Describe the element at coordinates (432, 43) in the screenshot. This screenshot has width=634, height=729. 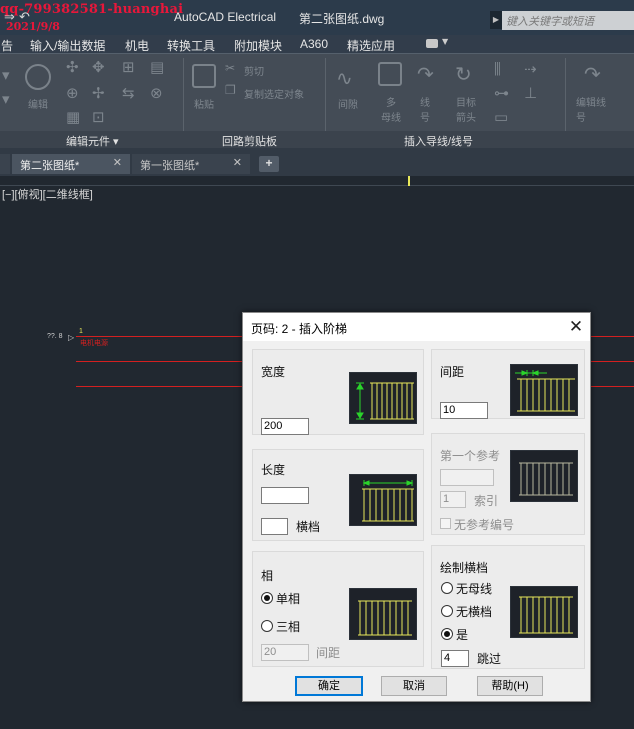
I see `ribbon-toggle-icon` at that location.